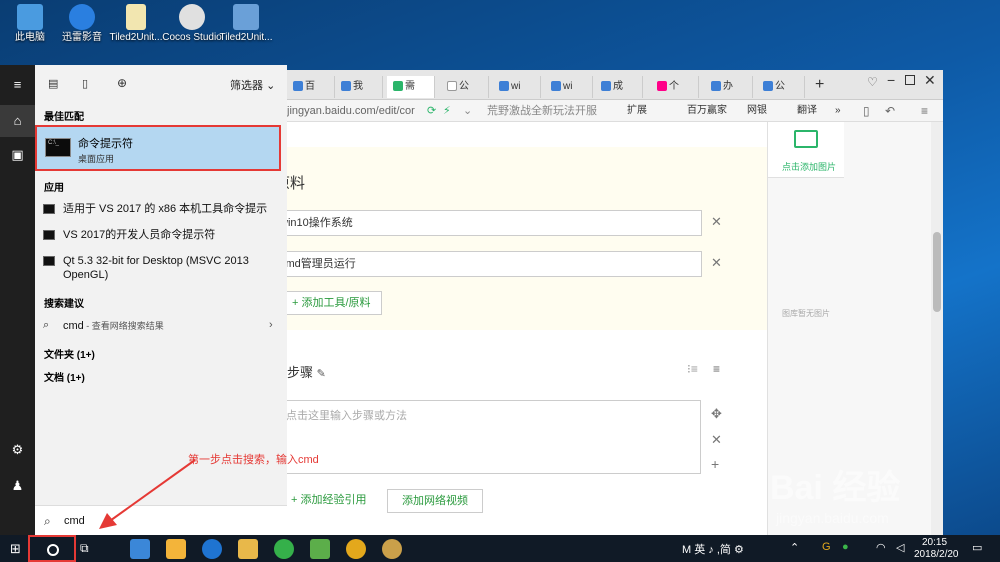 This screenshot has height=562, width=1000. Describe the element at coordinates (619, 87) in the screenshot. I see `browser-tab: 成` at that location.